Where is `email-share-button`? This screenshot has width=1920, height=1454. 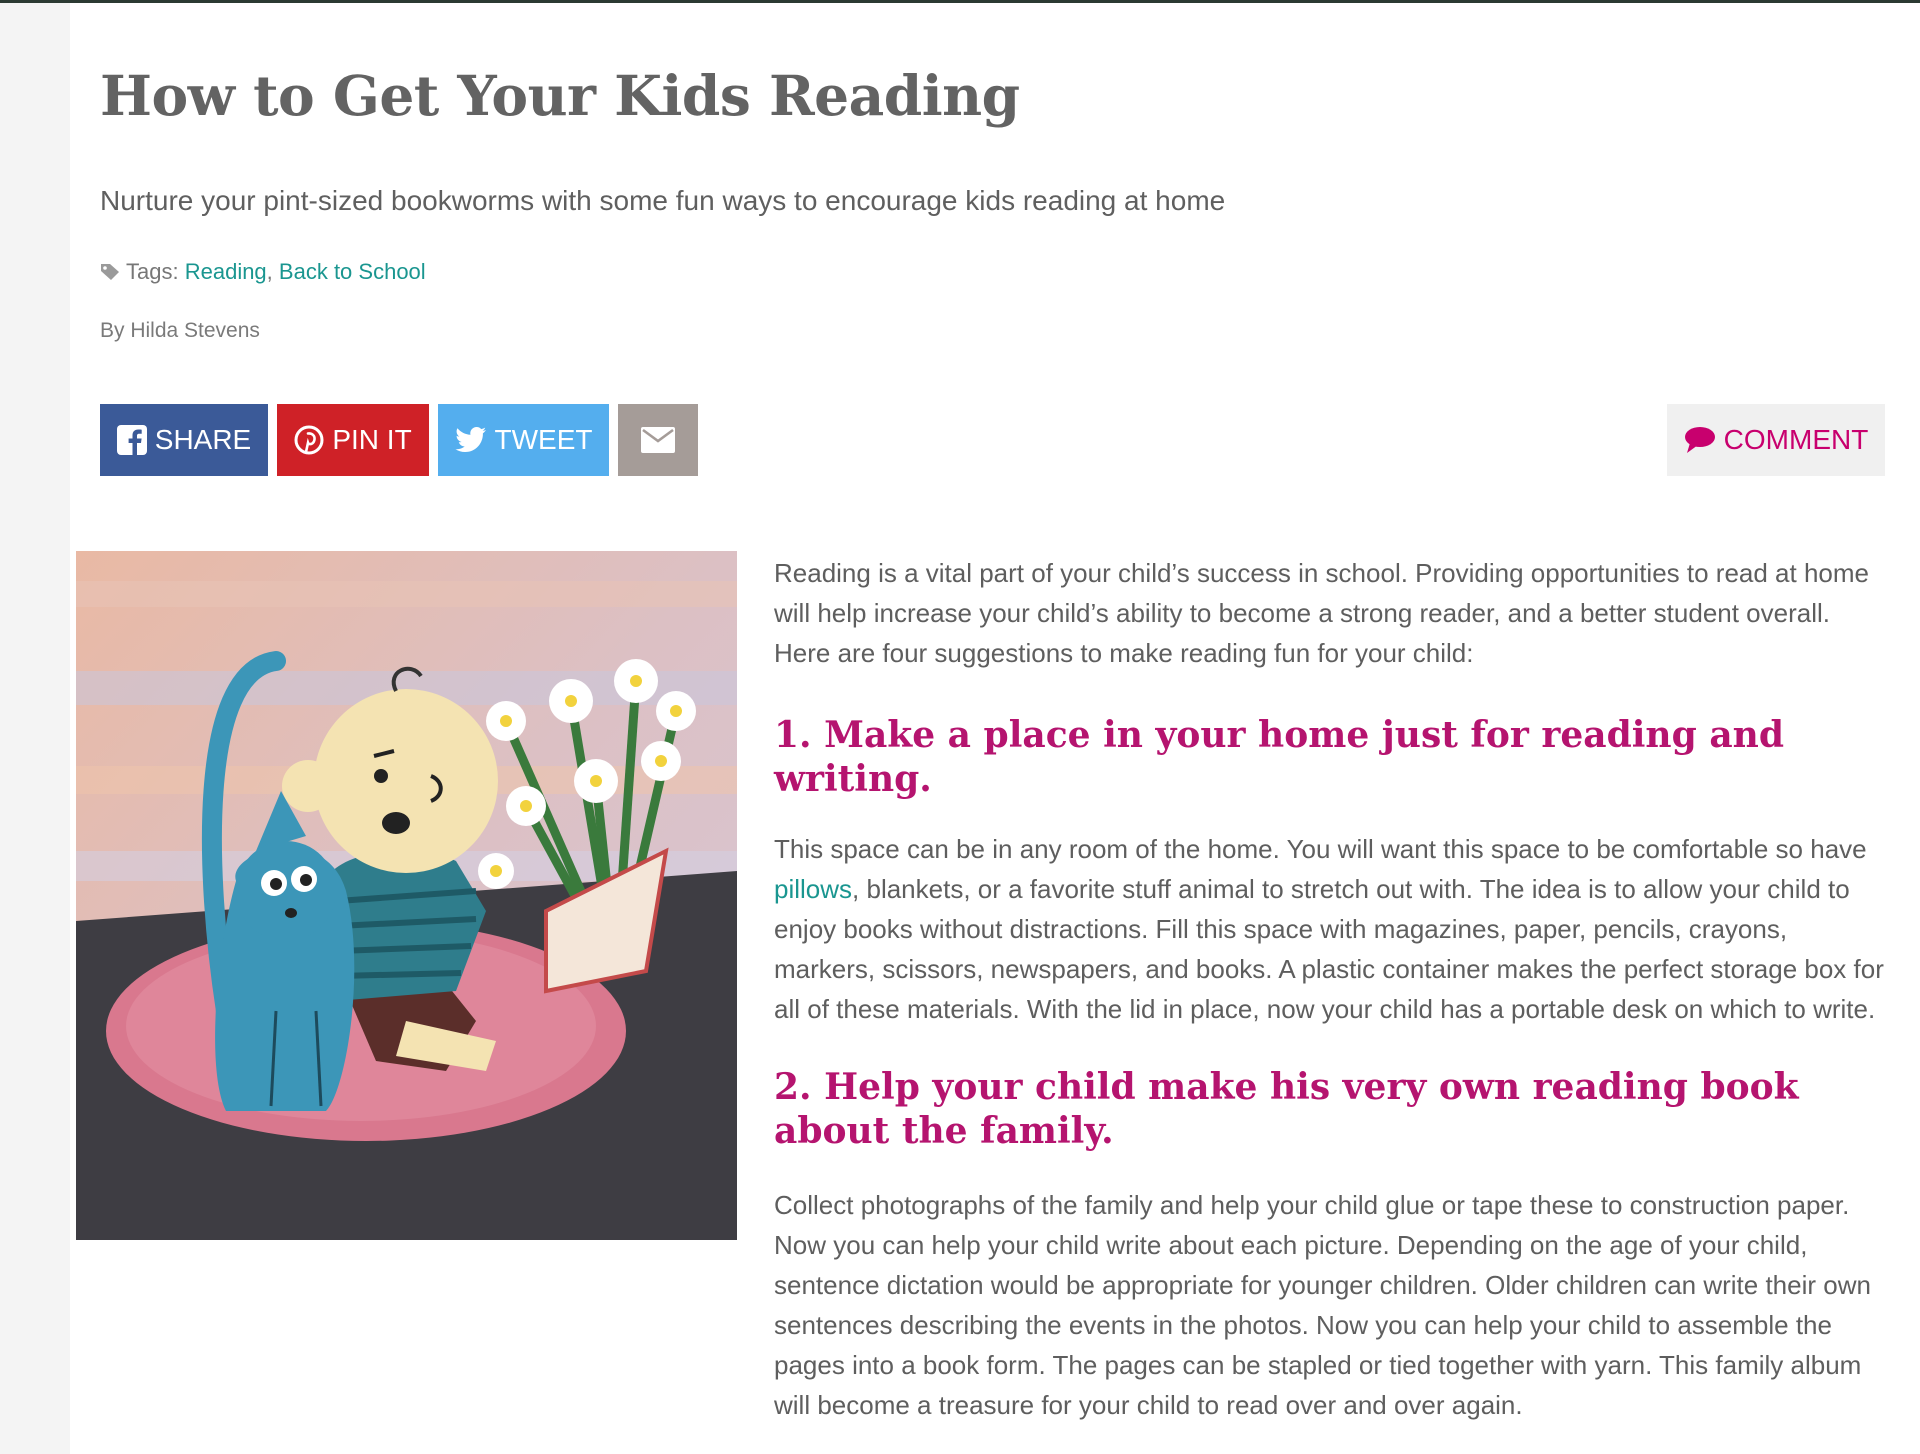
email-share-button is located at coordinates (658, 440).